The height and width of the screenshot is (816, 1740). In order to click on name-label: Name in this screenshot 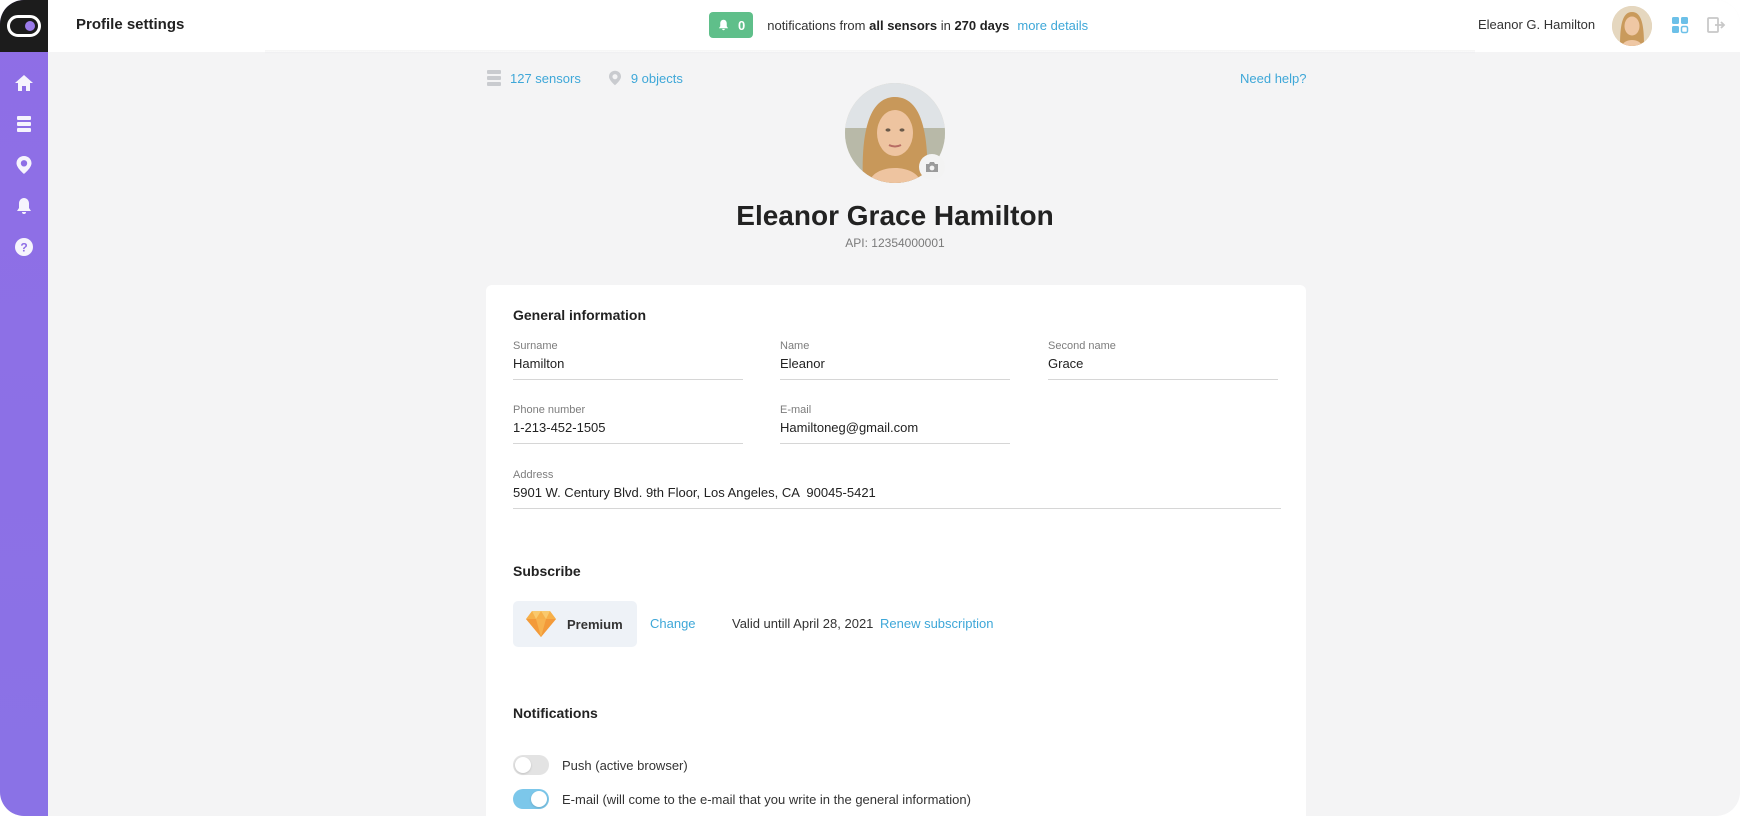, I will do `click(795, 346)`.